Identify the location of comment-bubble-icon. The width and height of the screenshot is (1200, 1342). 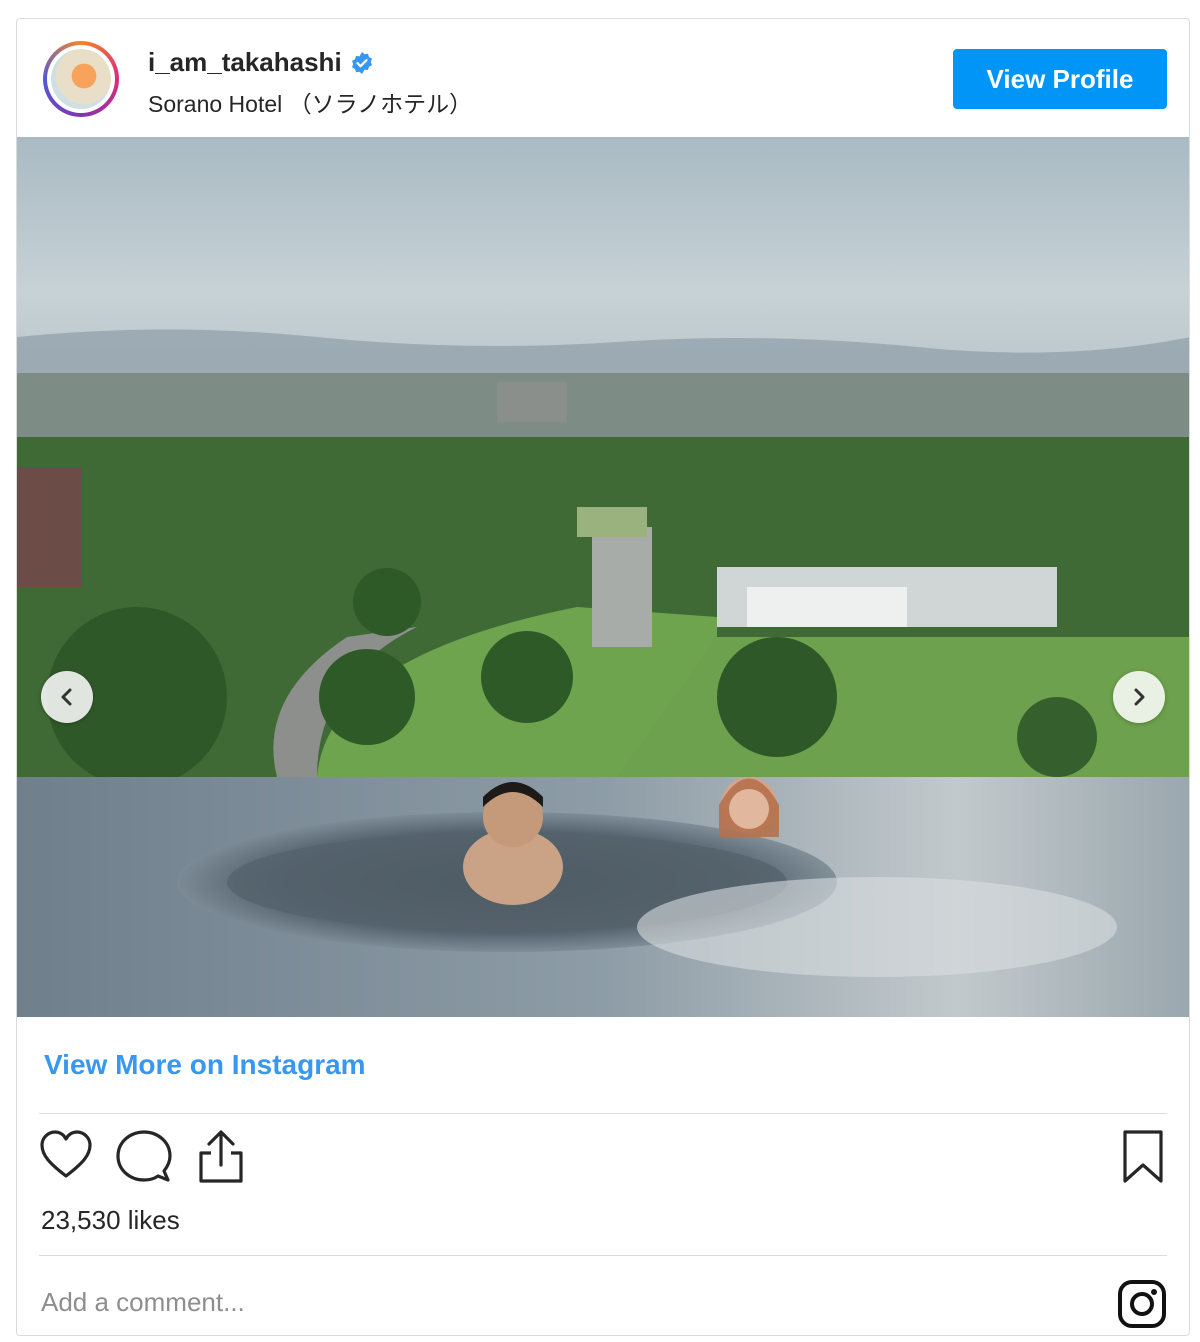
(144, 1156).